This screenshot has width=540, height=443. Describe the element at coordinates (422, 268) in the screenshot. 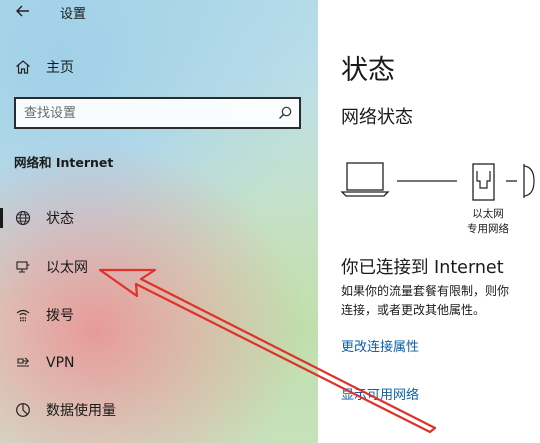

I see `connection-status-text: 你已连接到 Internet` at that location.